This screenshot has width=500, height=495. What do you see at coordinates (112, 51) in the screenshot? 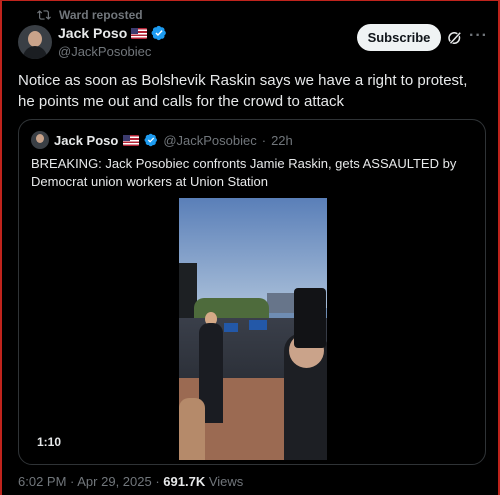
I see `author-handle: @JackPosobiec` at bounding box center [112, 51].